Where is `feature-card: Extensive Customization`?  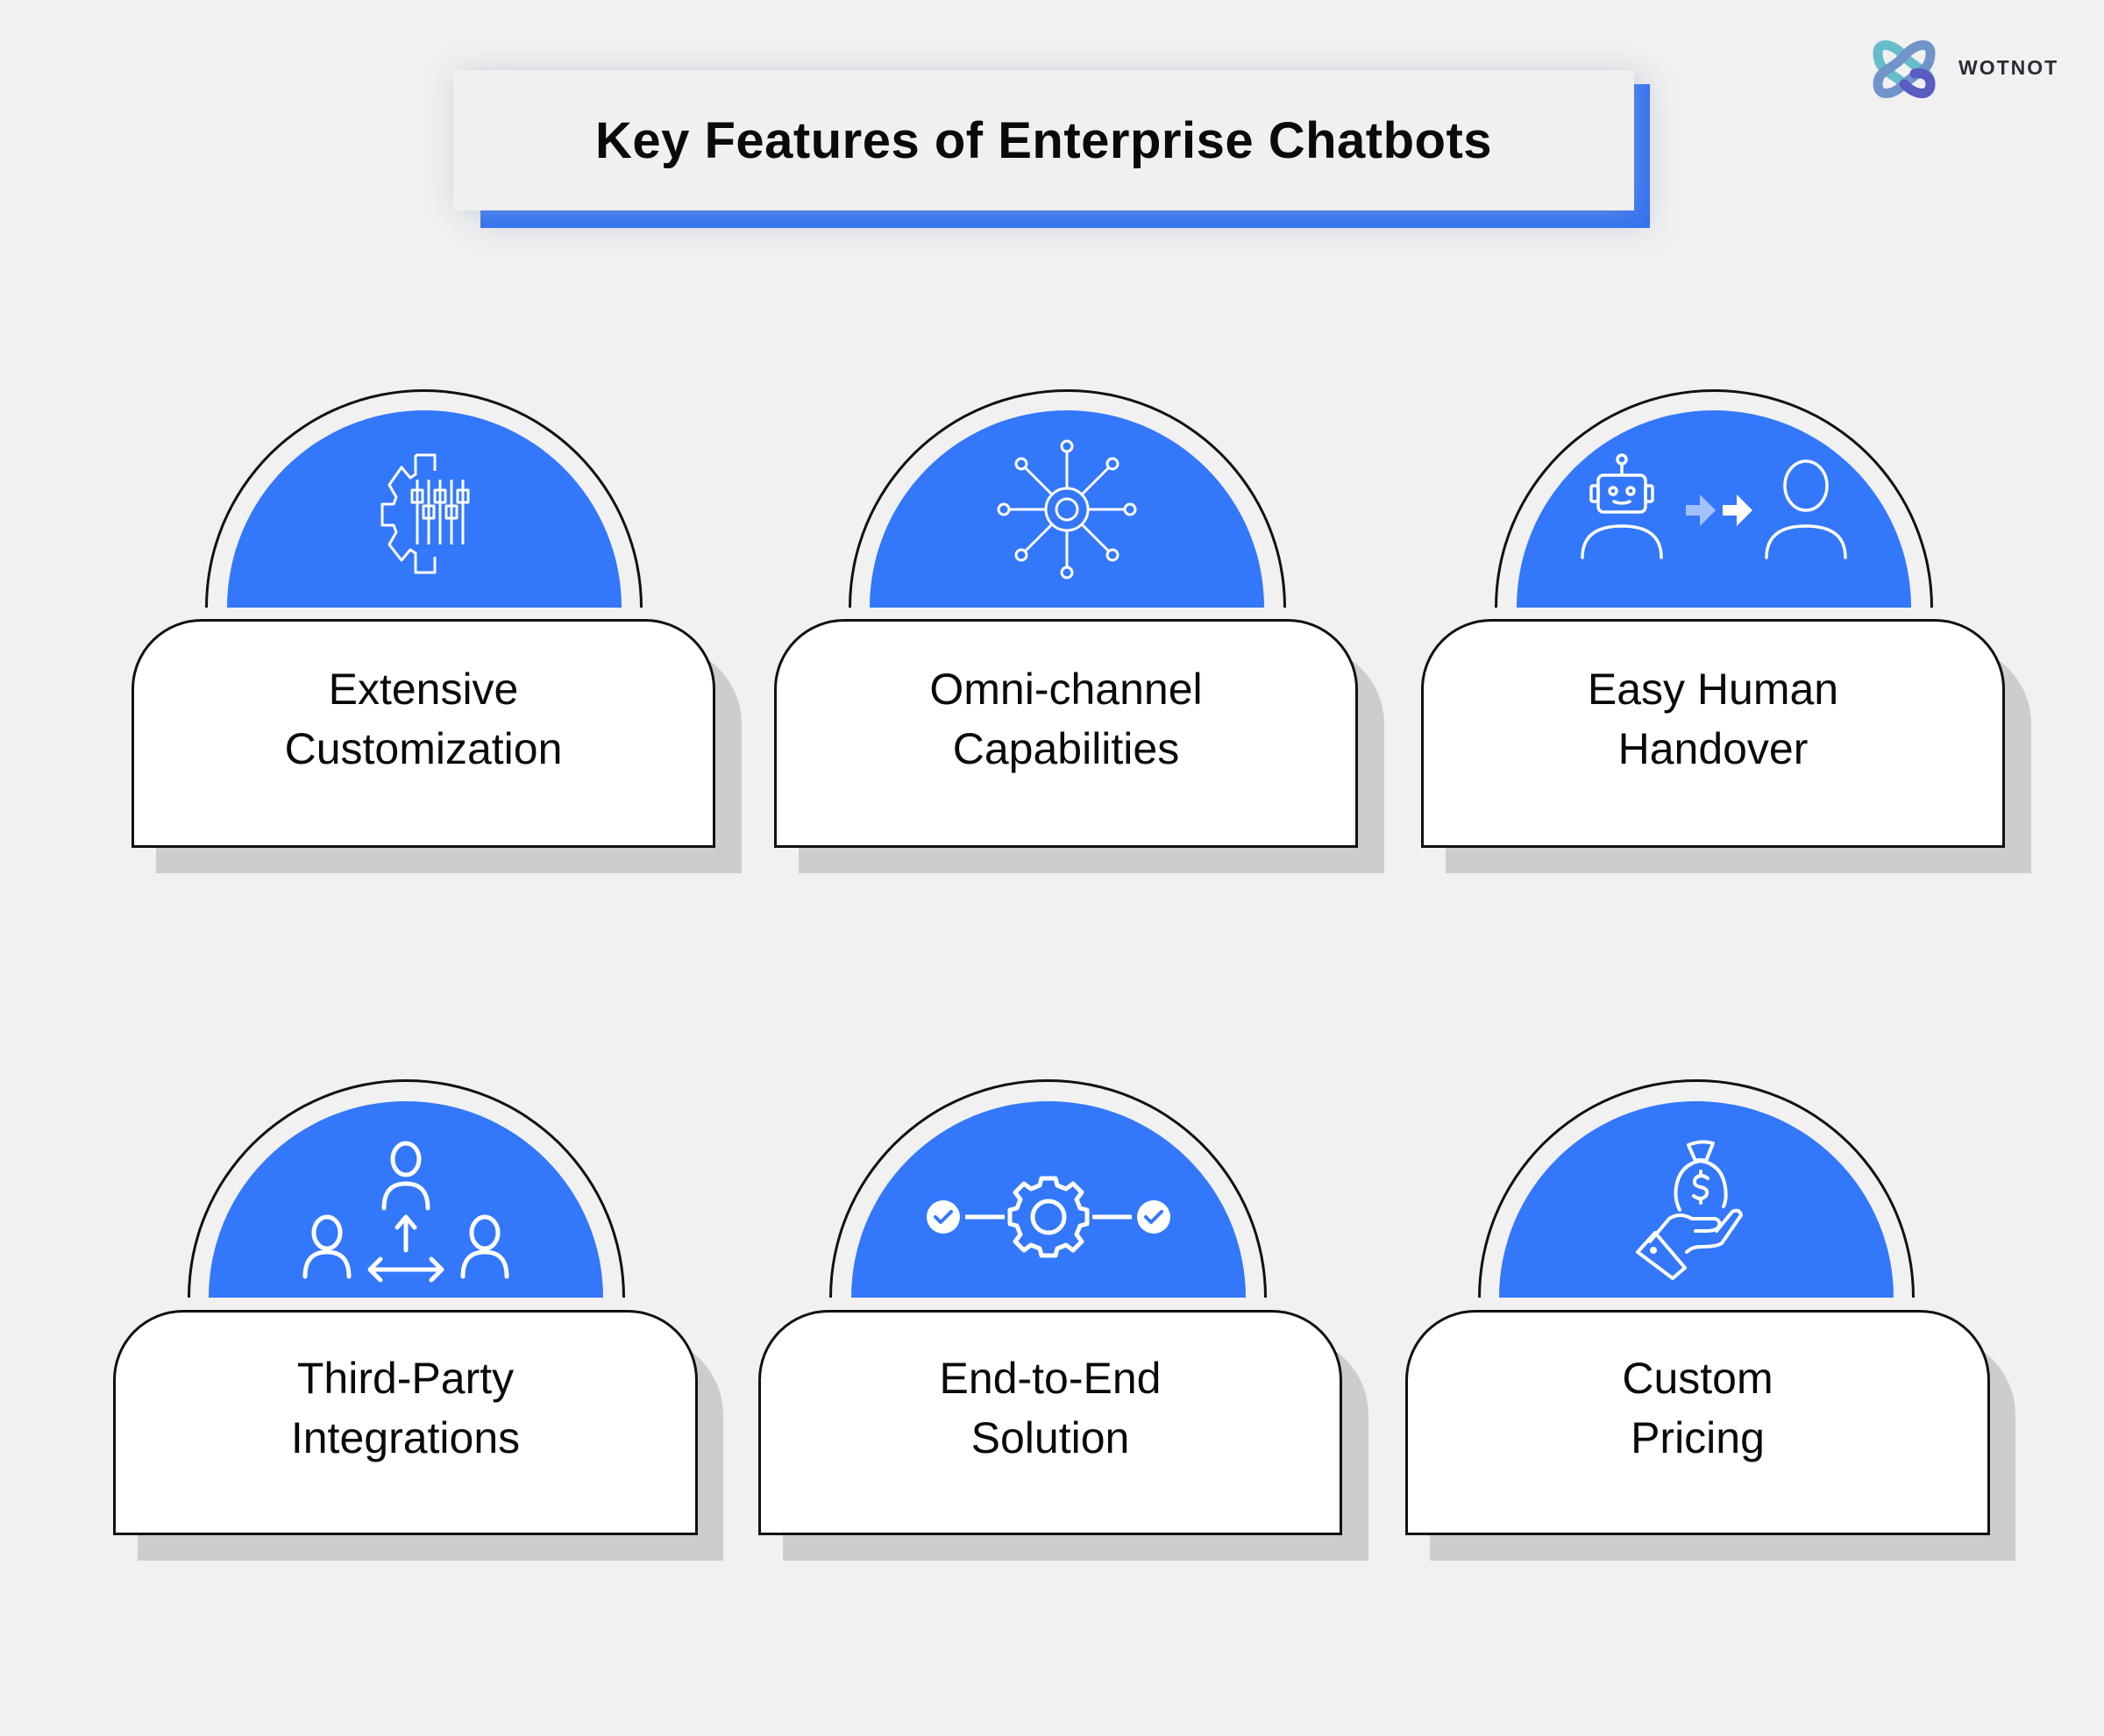
feature-card: Extensive Customization is located at coordinates (423, 733).